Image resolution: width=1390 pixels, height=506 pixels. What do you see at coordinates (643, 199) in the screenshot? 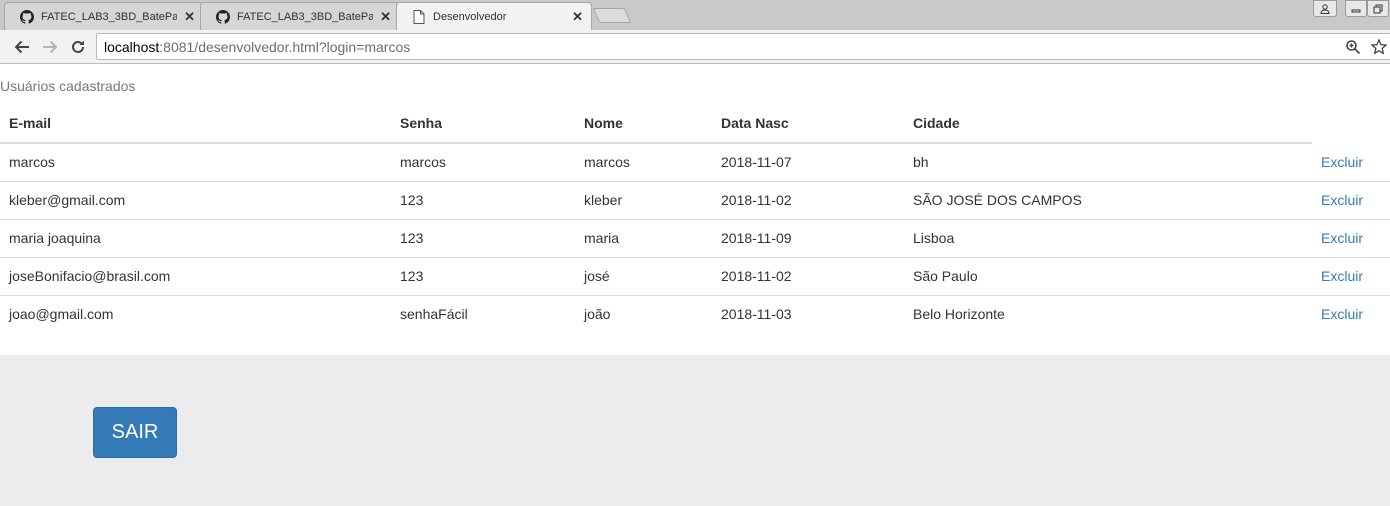
I see `cell-nome: kleber` at bounding box center [643, 199].